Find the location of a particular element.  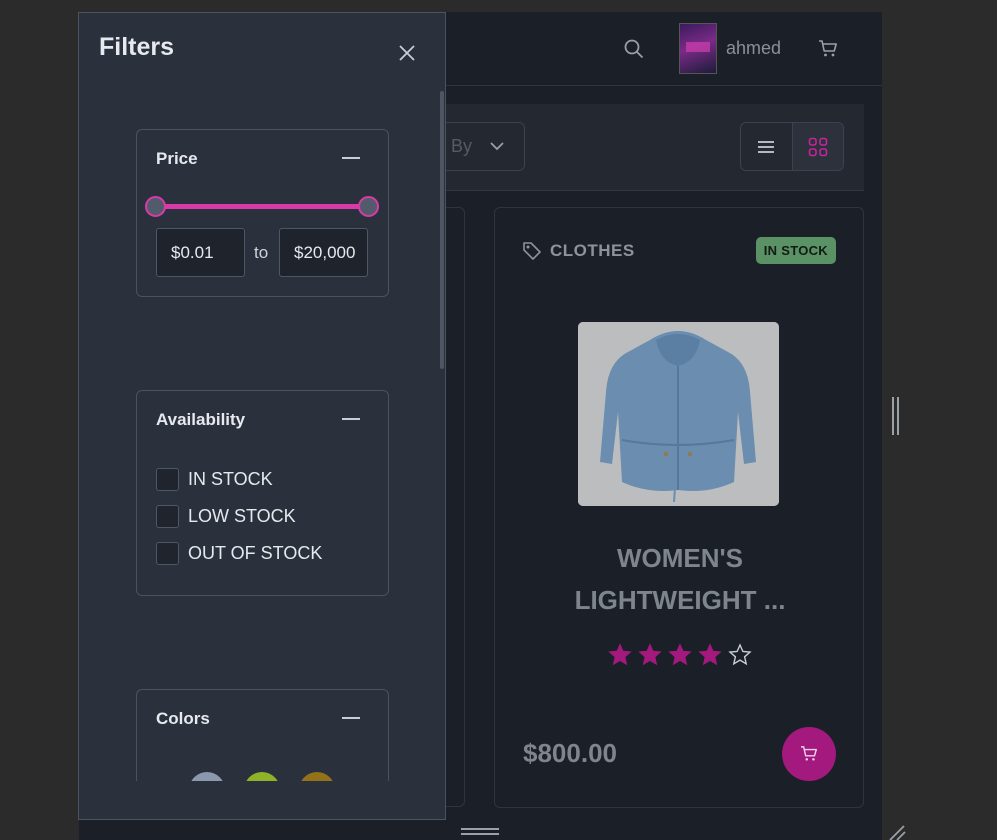

product-category: CLOTHES is located at coordinates (578, 251).